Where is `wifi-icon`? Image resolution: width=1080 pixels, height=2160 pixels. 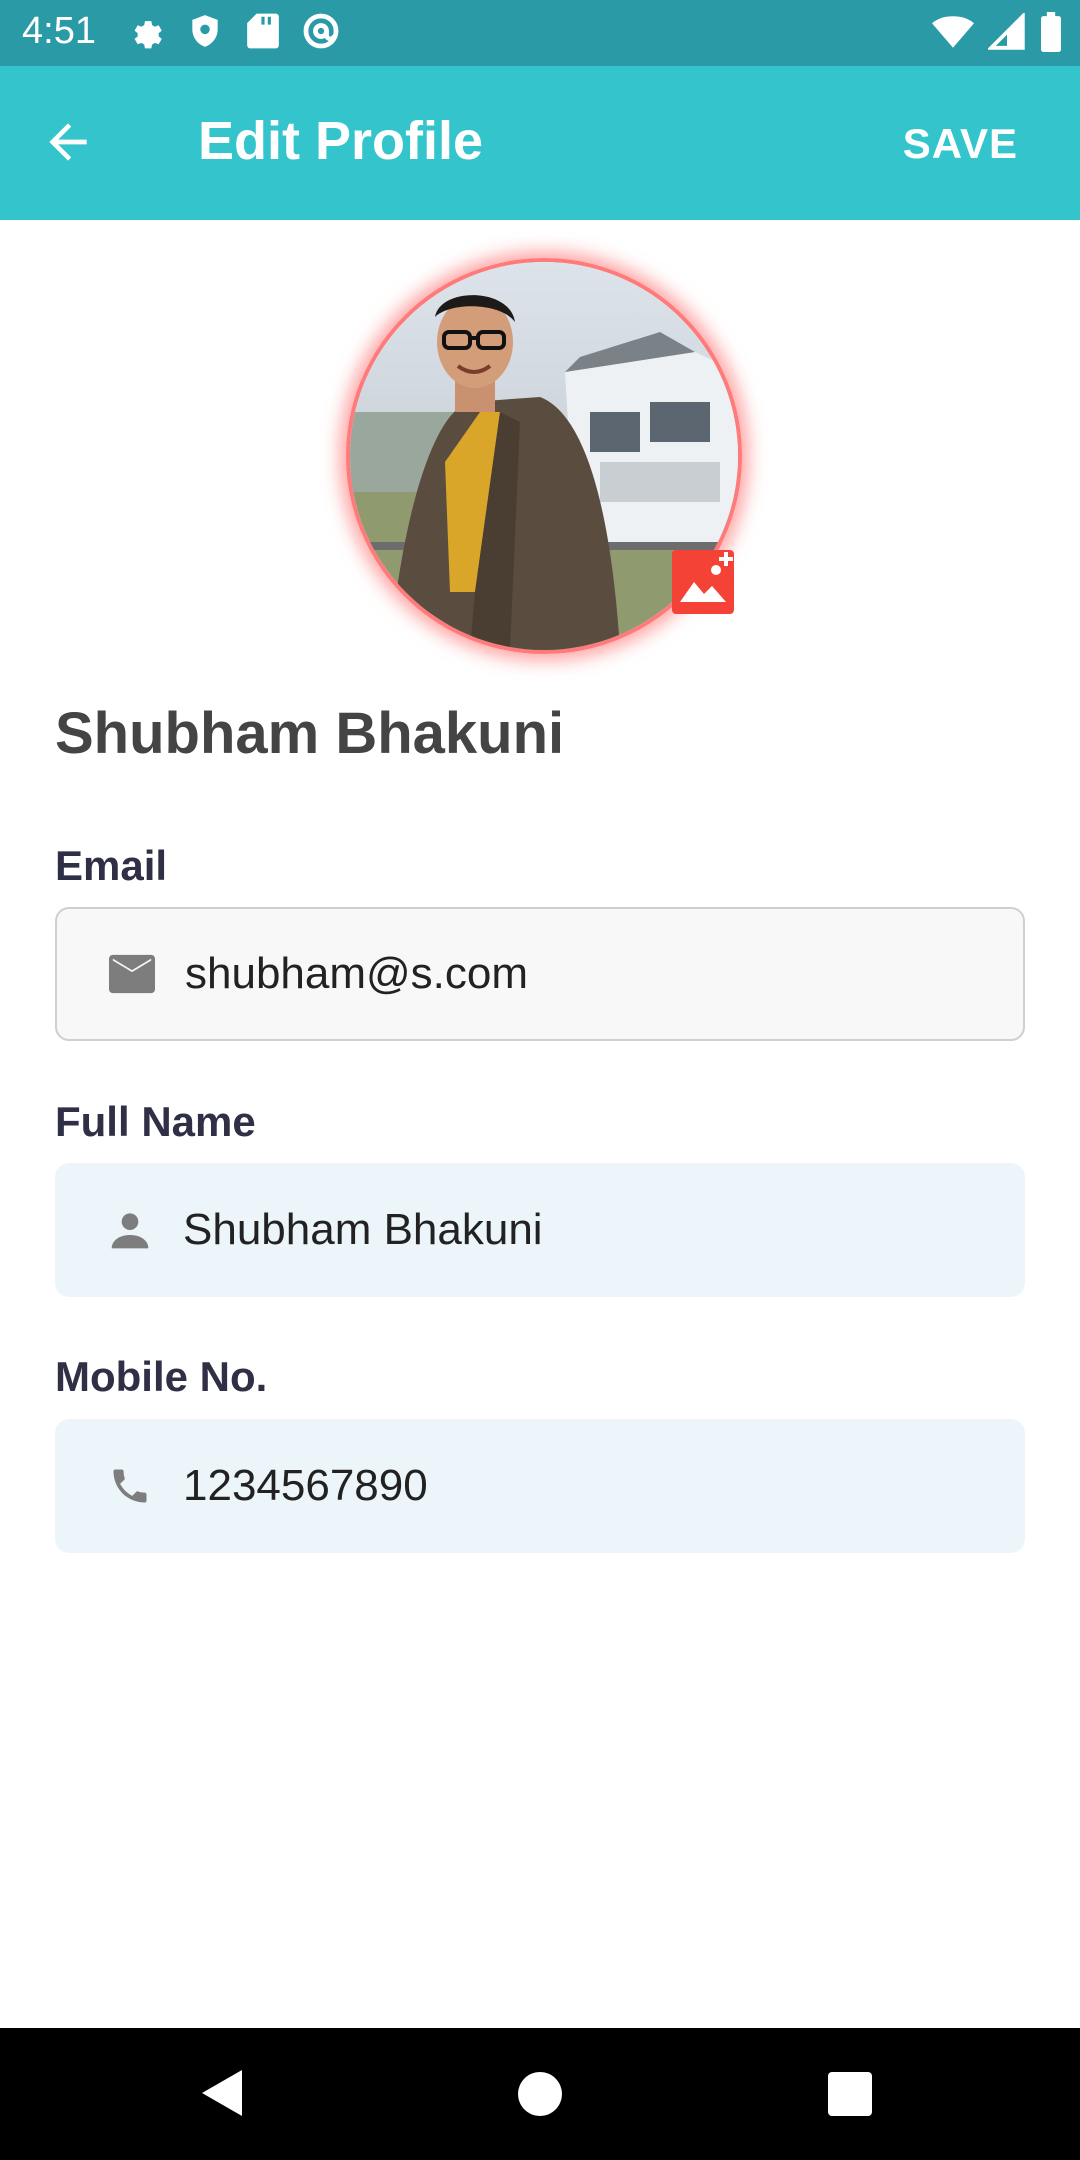 wifi-icon is located at coordinates (953, 34).